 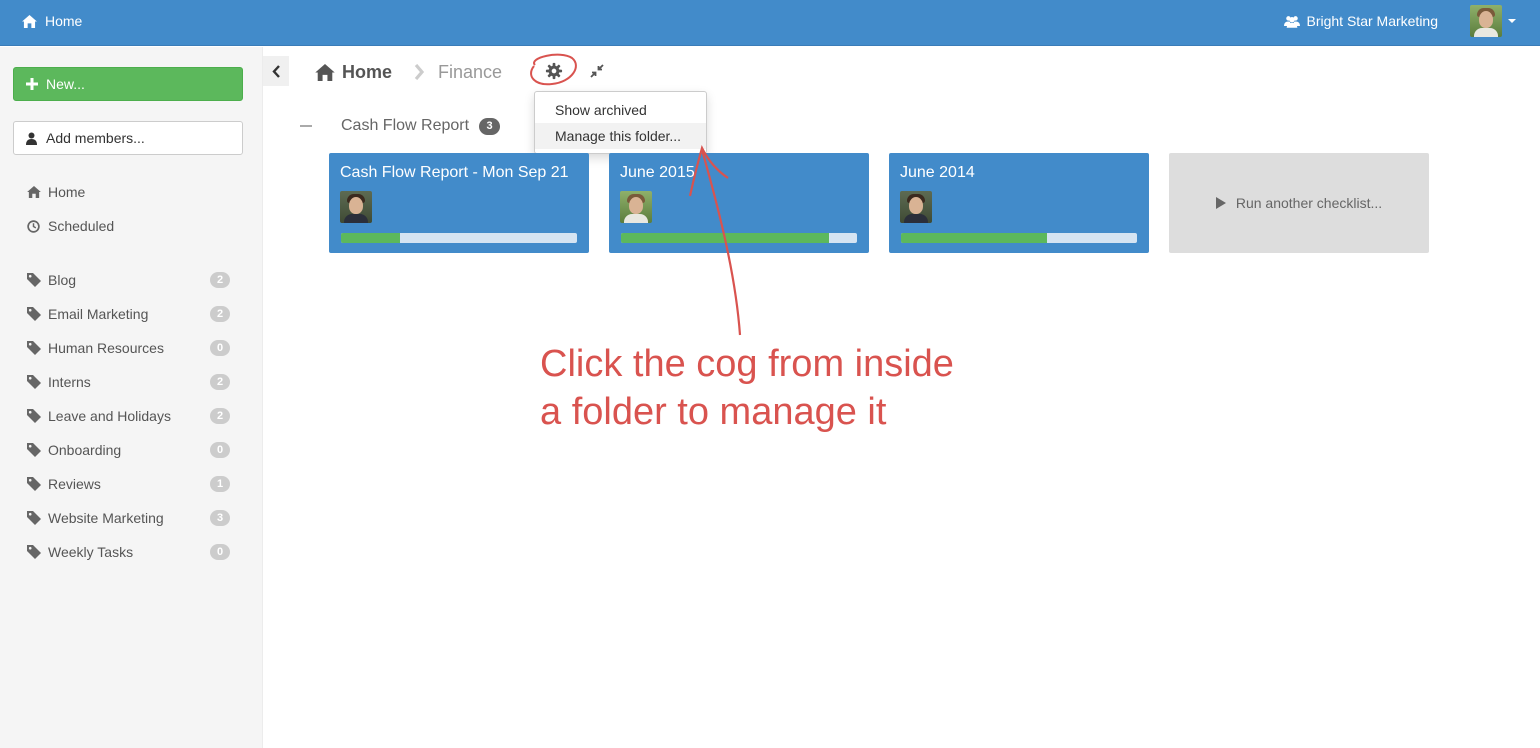 I want to click on sidebar-item-blog: Blog 2, so click(x=131, y=280).